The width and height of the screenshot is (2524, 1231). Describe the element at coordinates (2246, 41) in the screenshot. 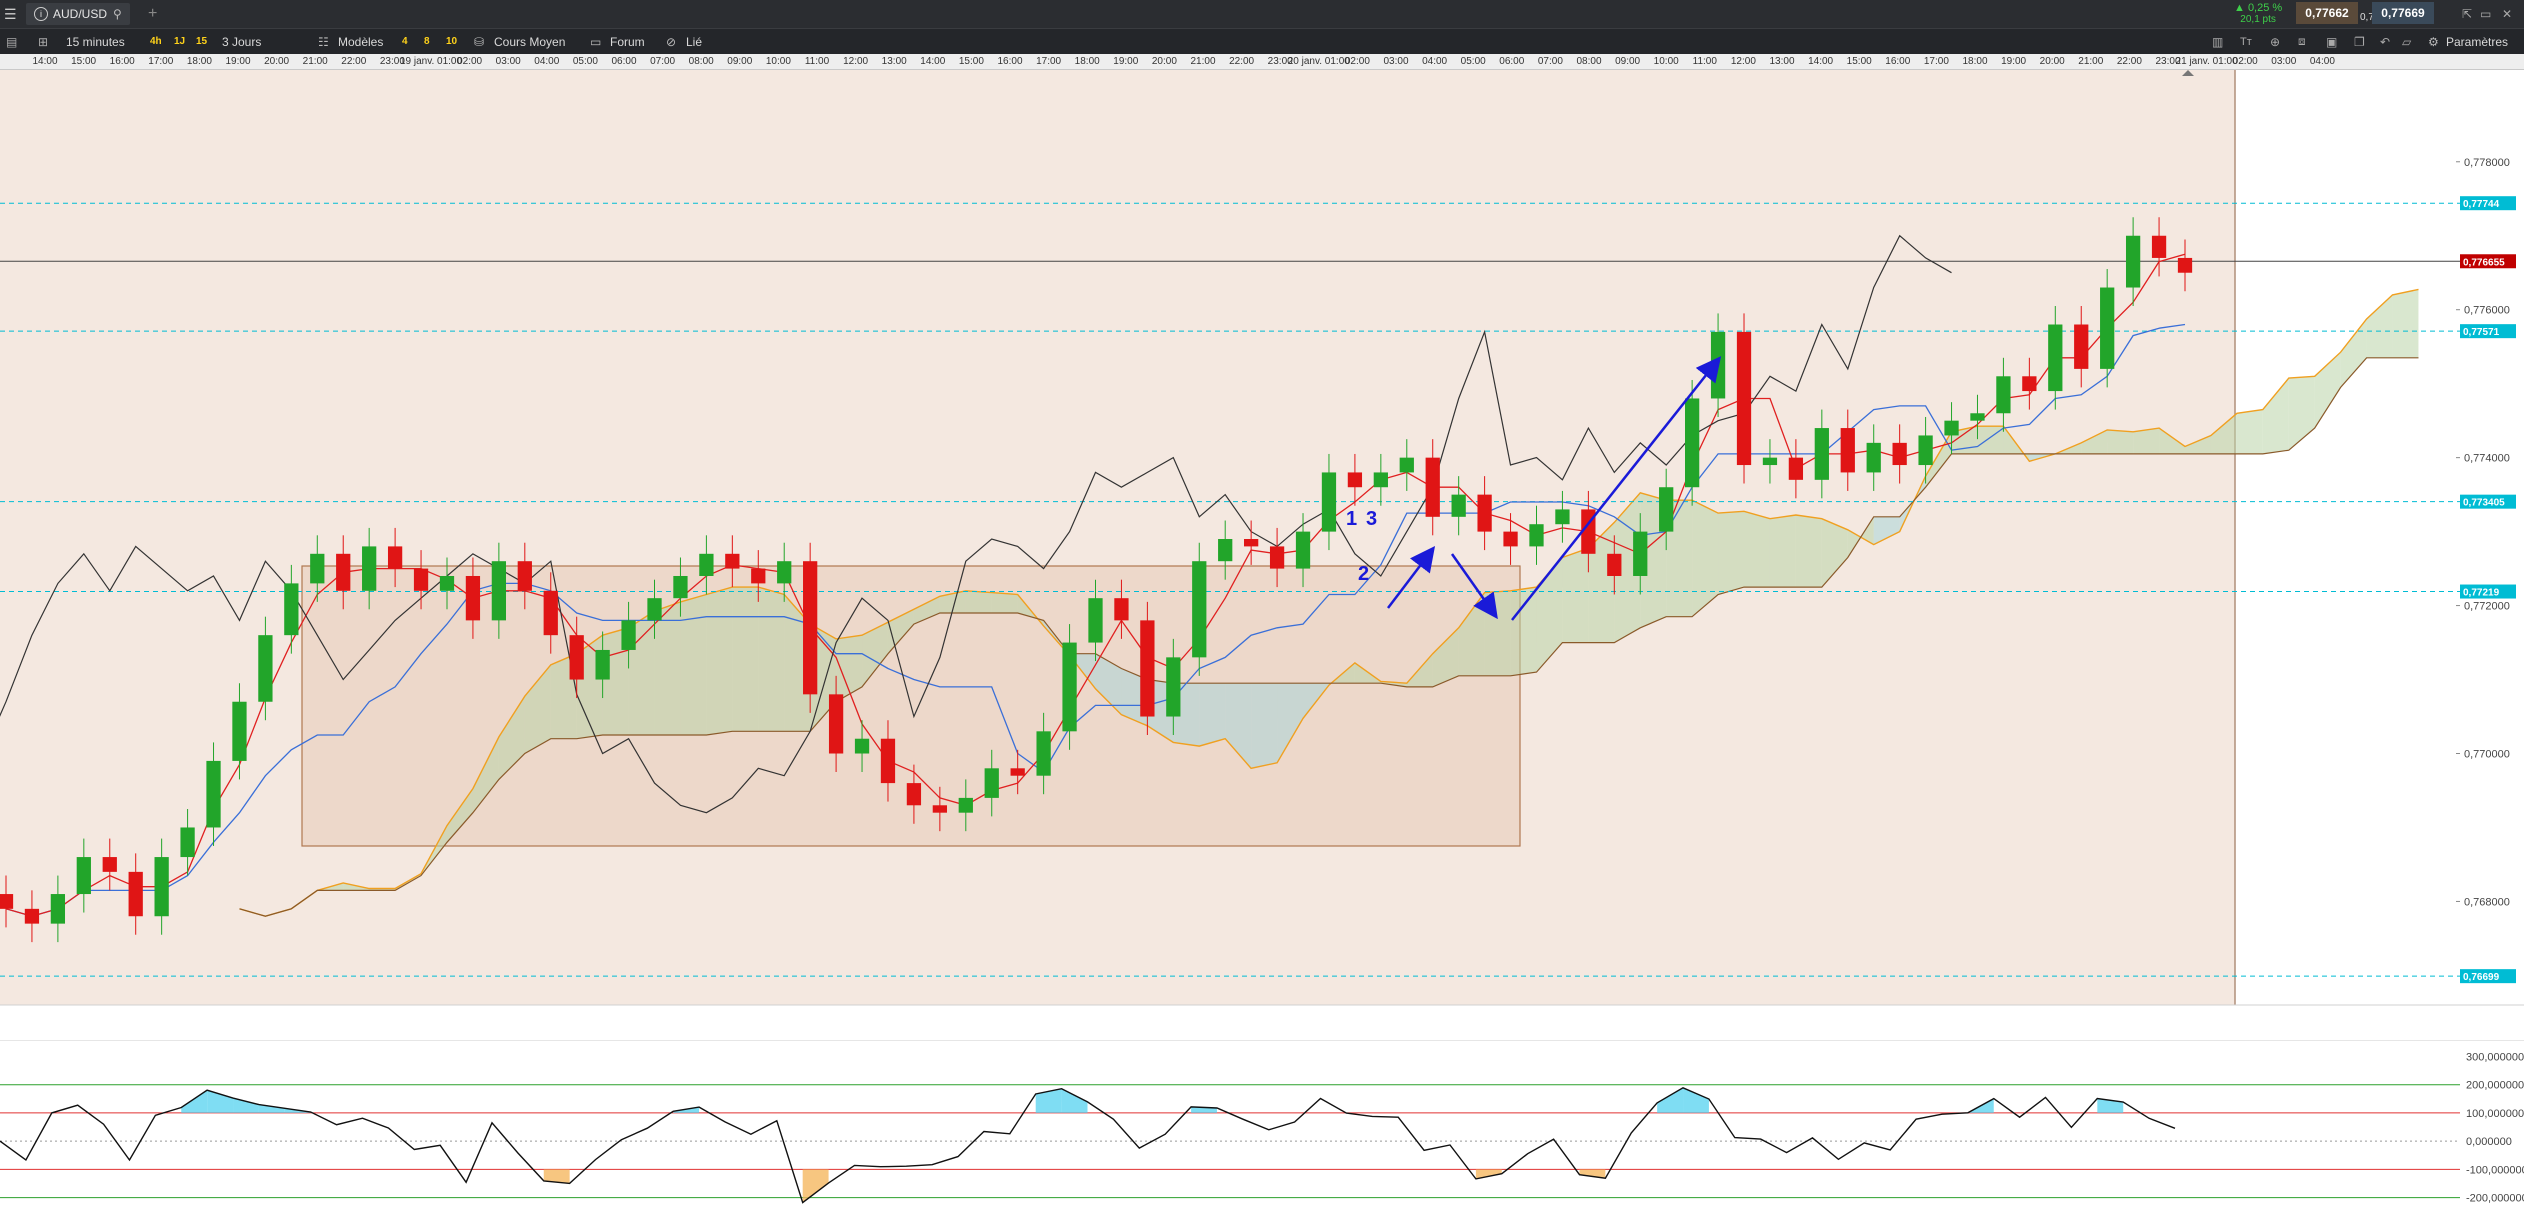

I see `text-tool-icon: Tт` at that location.